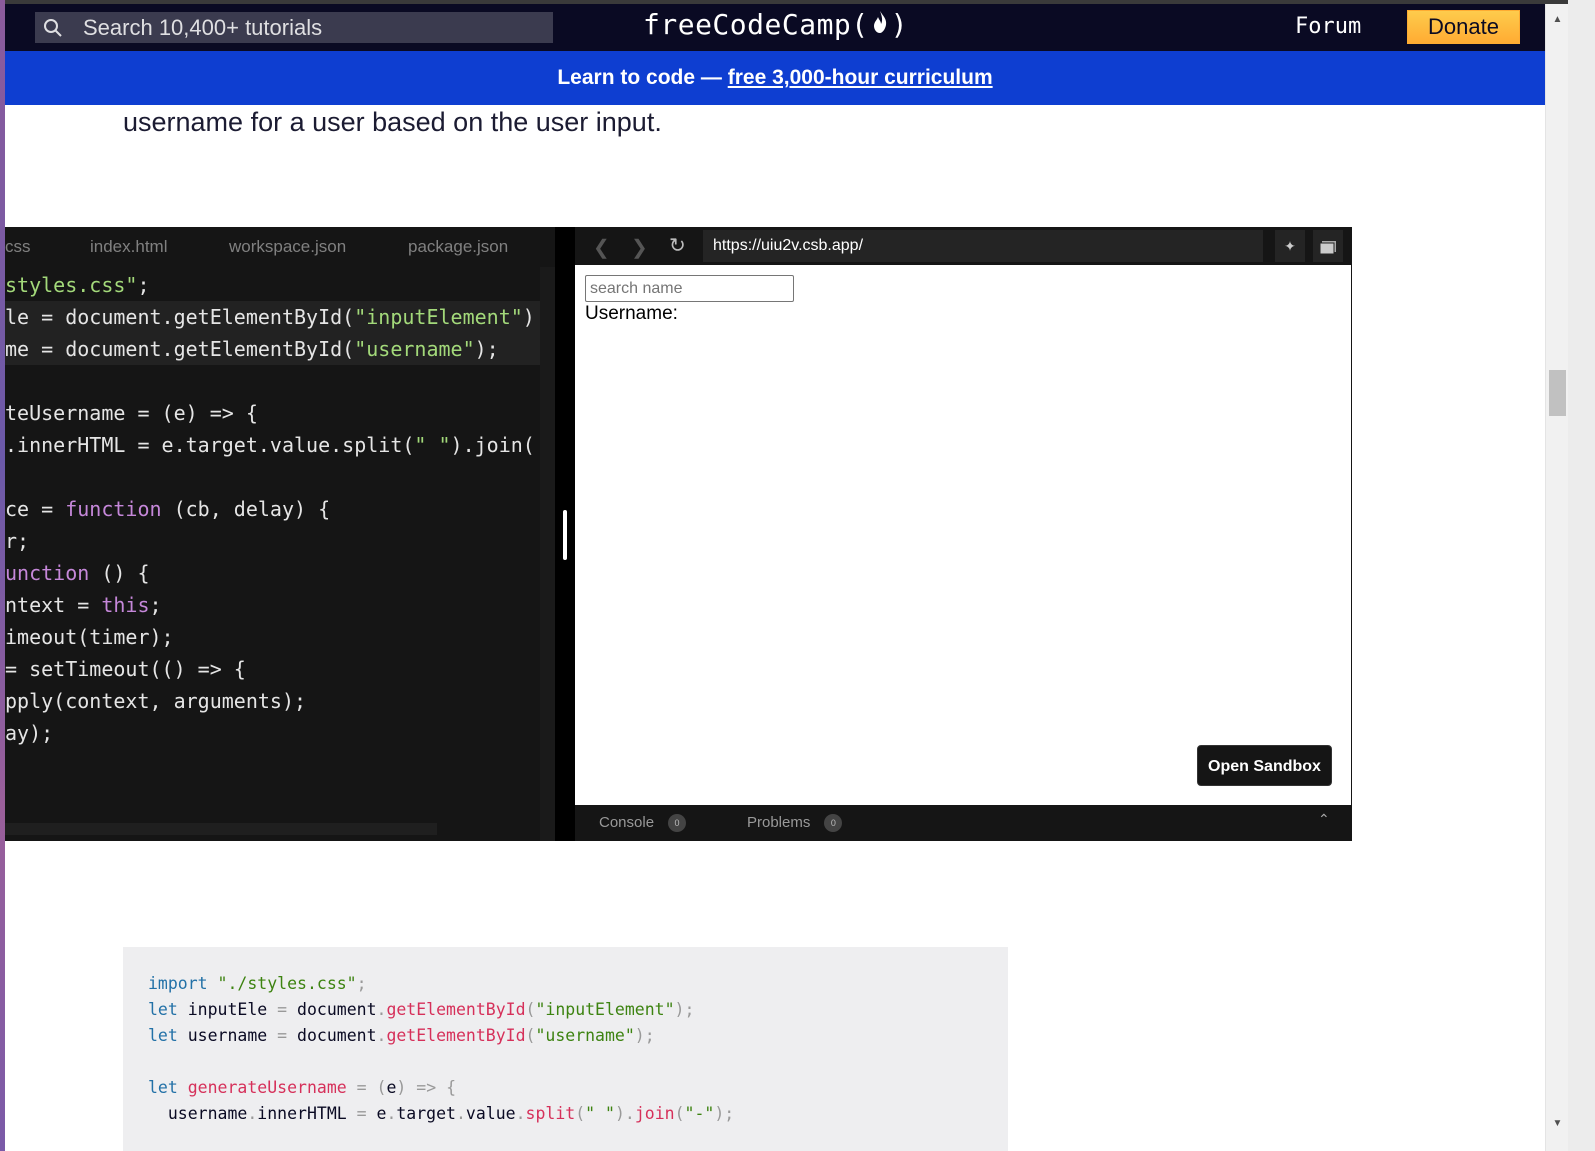 The height and width of the screenshot is (1151, 1595). Describe the element at coordinates (779, 822) in the screenshot. I see `problems-label: Problems` at that location.